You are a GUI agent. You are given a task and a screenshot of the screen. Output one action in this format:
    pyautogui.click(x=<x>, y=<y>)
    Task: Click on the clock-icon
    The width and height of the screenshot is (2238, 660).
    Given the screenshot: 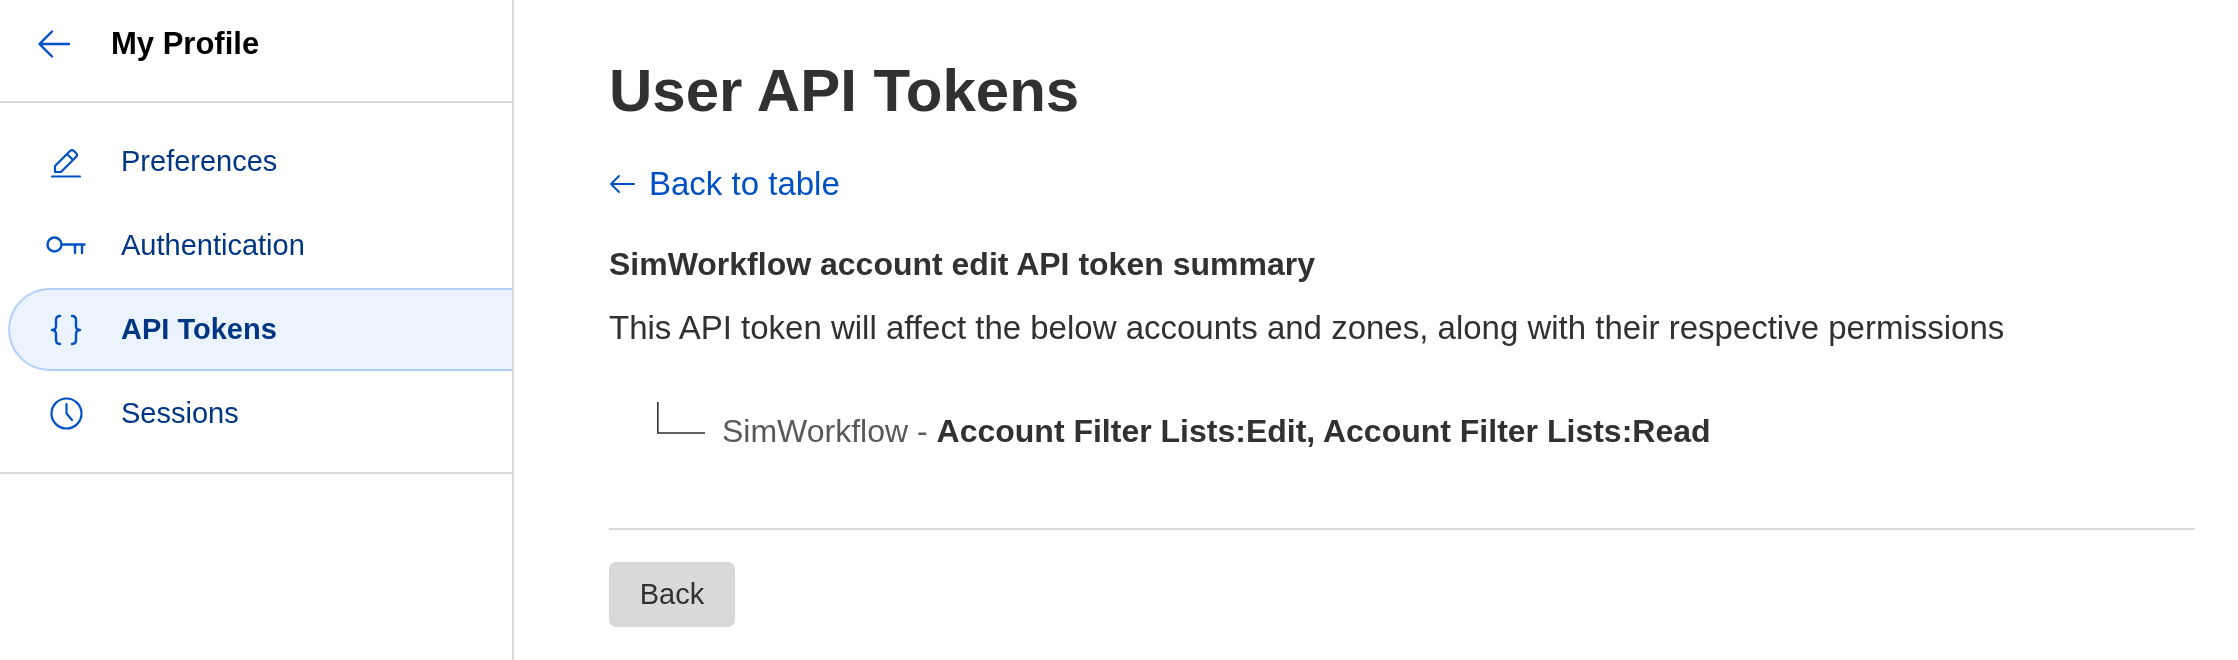 What is the action you would take?
    pyautogui.click(x=66, y=413)
    